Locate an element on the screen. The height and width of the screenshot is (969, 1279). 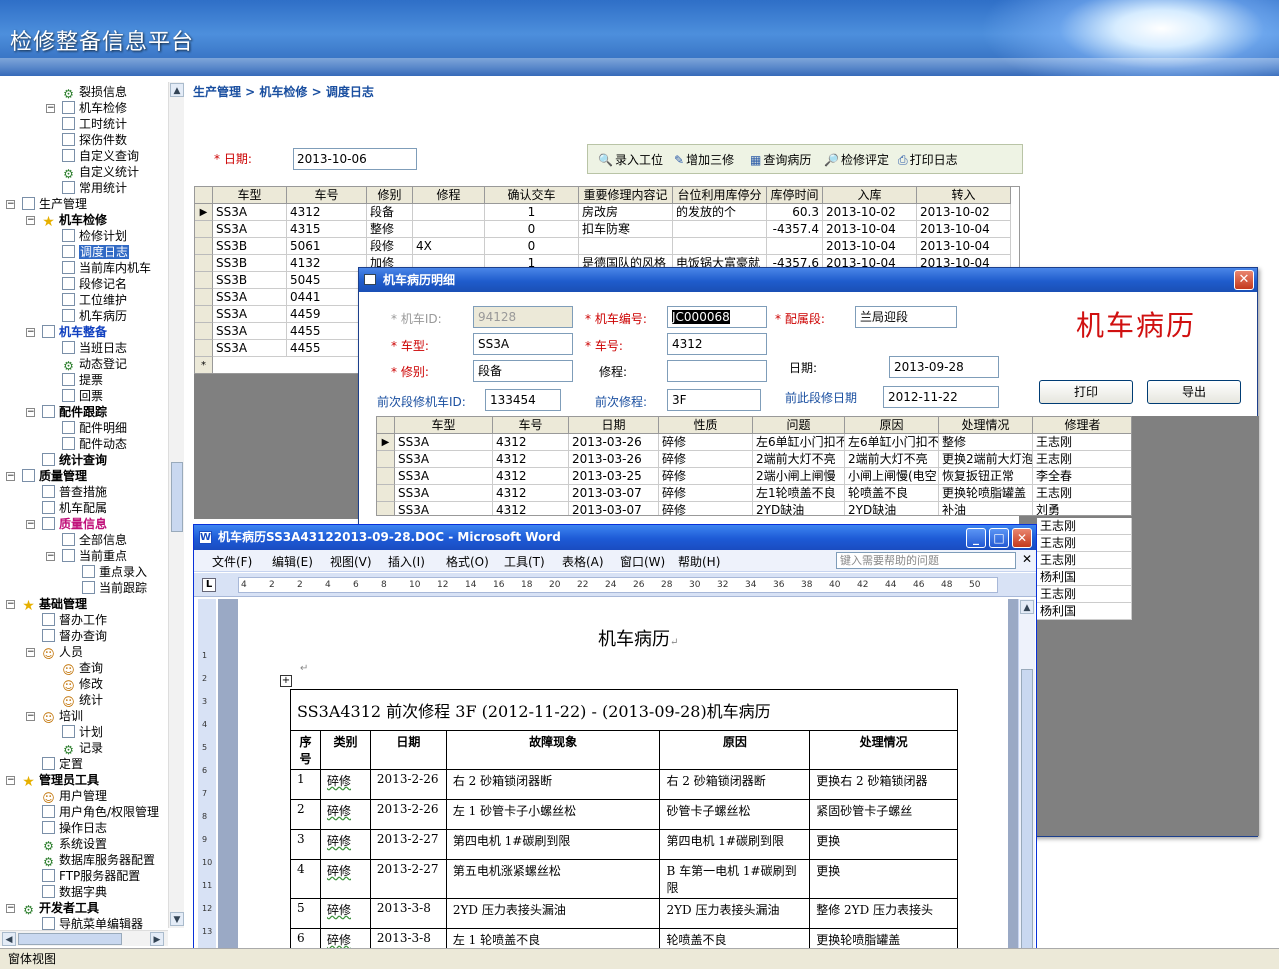
prev-date-field: 2012-11-22 is located at coordinates (941, 397).